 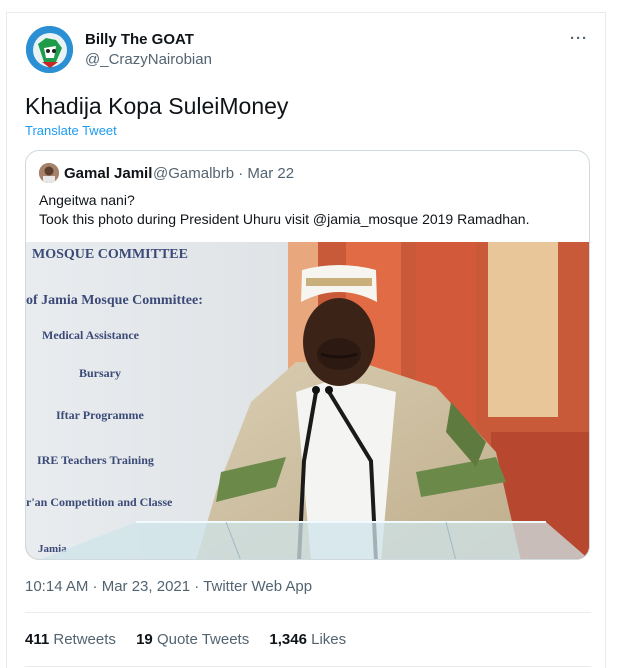 I want to click on retweets-label: Retweets, so click(x=84, y=639).